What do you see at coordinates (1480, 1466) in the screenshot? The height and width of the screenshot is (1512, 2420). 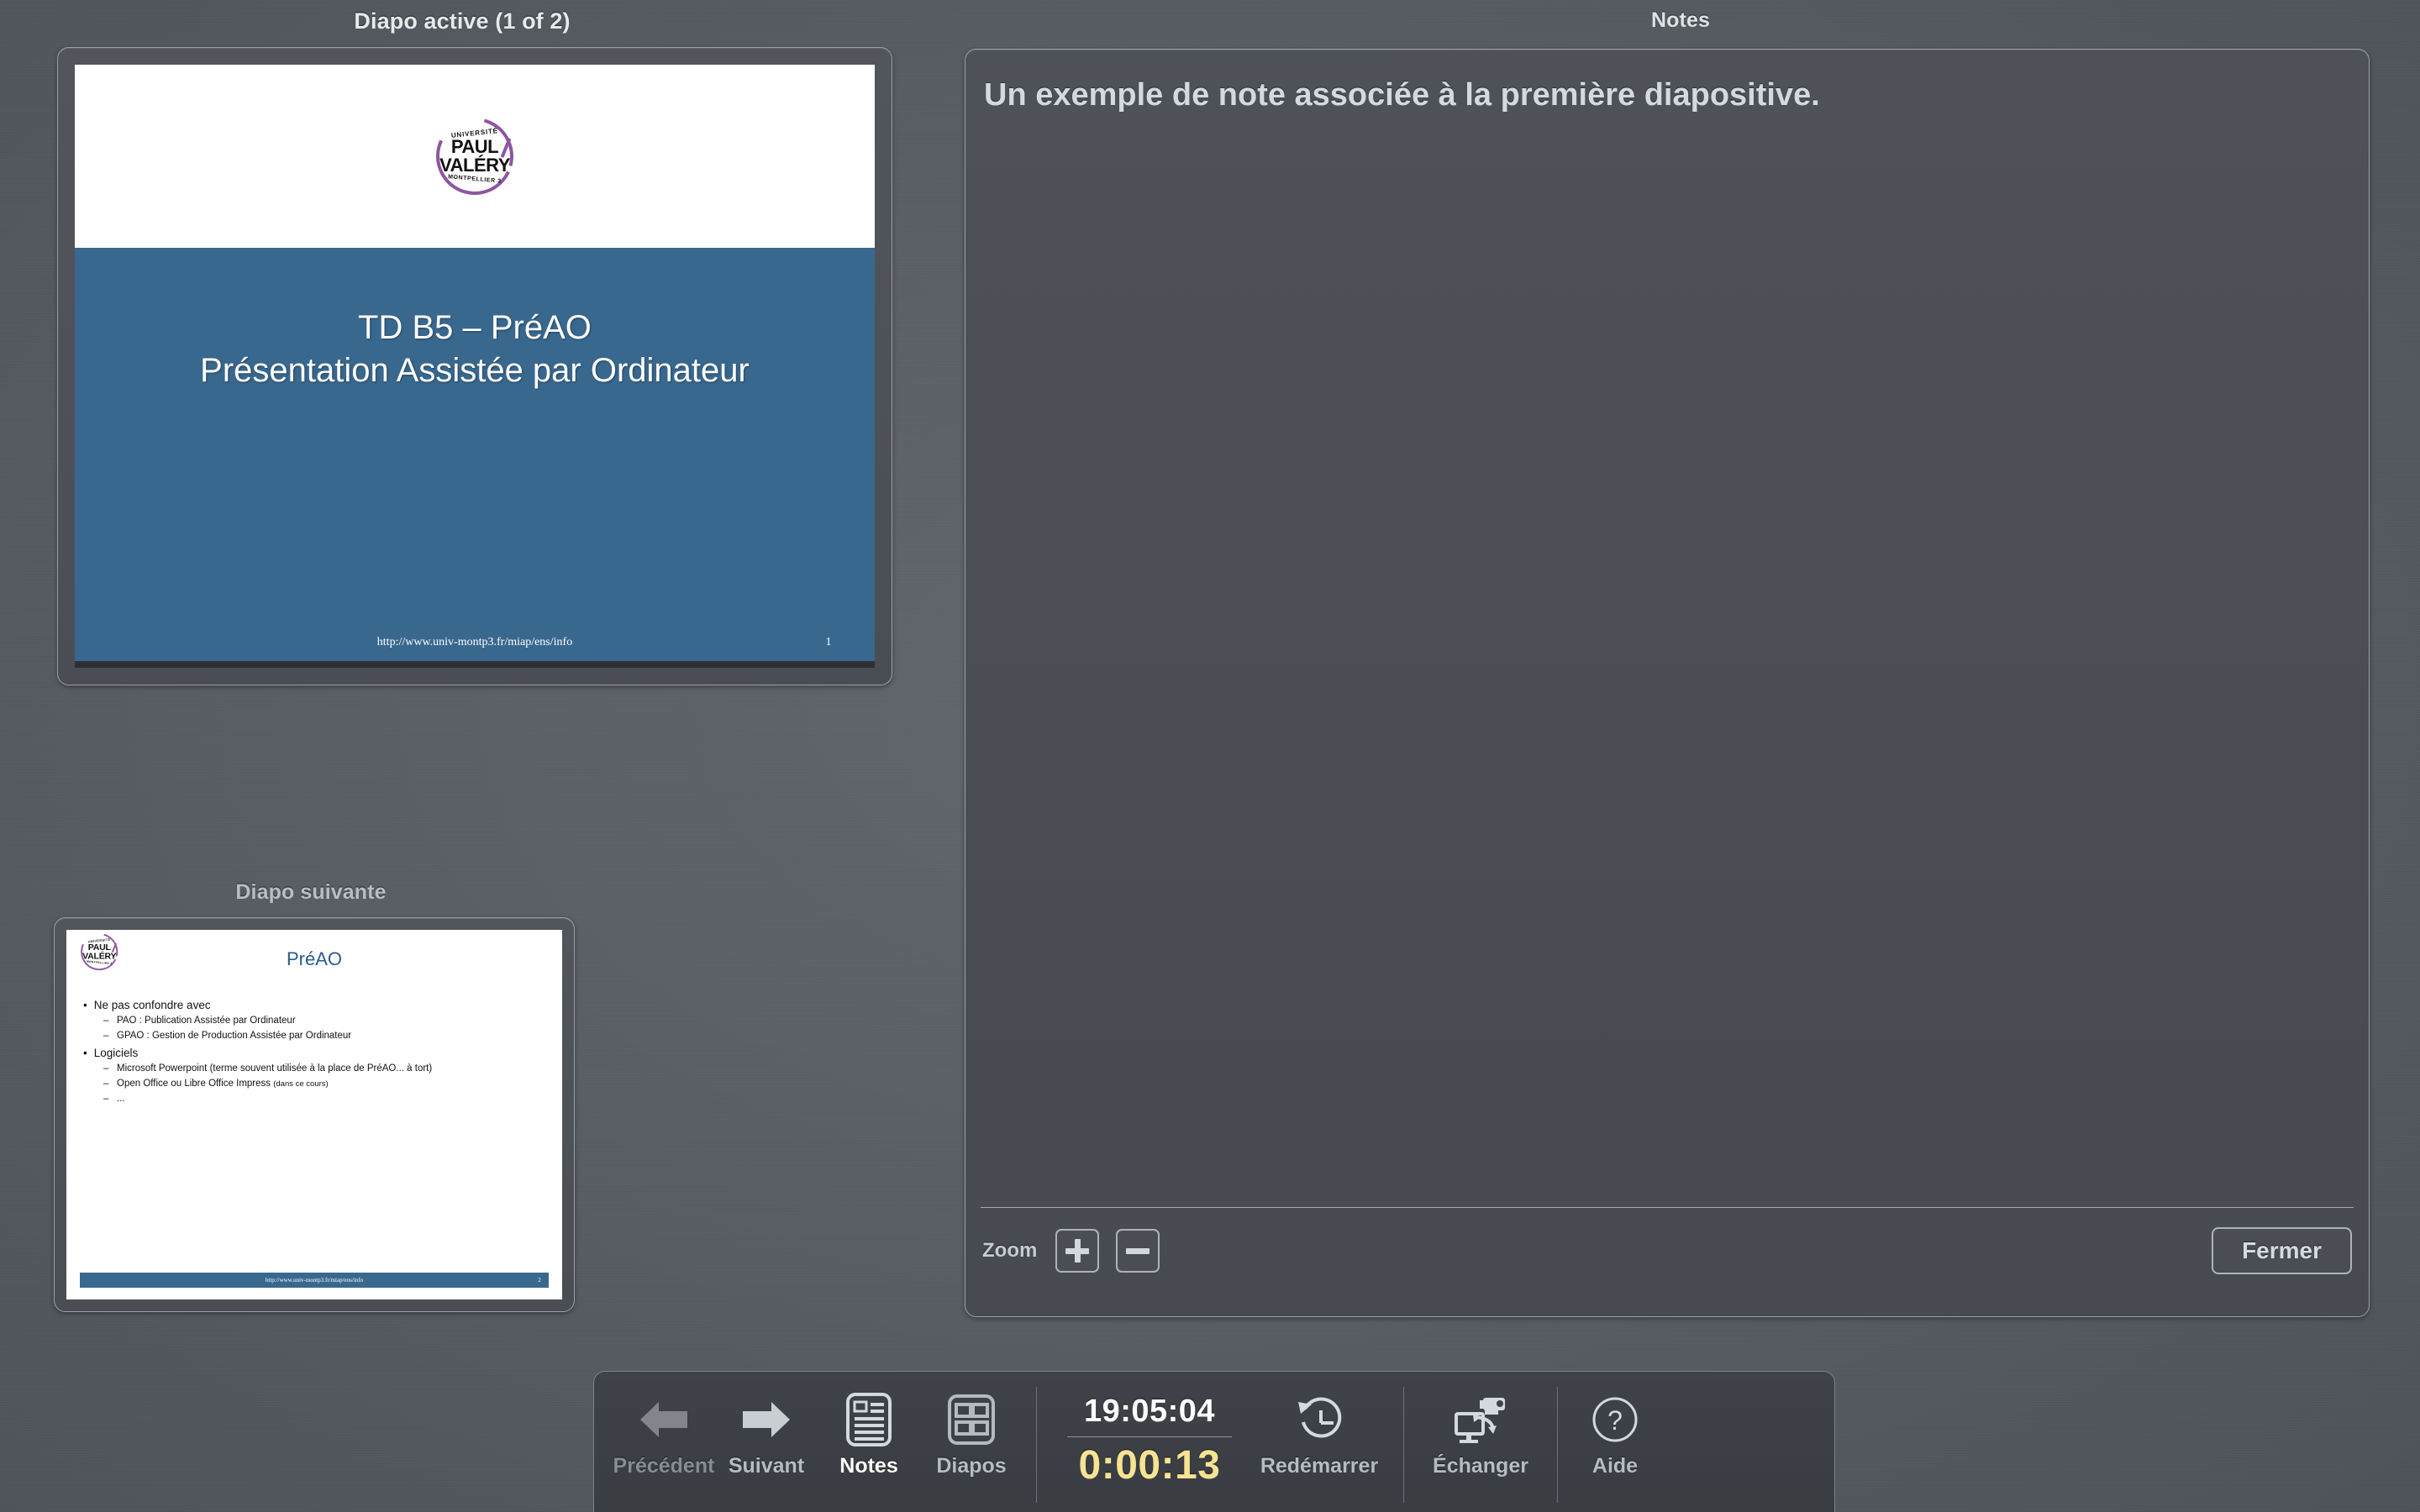 I see `swap-label: Échanger` at bounding box center [1480, 1466].